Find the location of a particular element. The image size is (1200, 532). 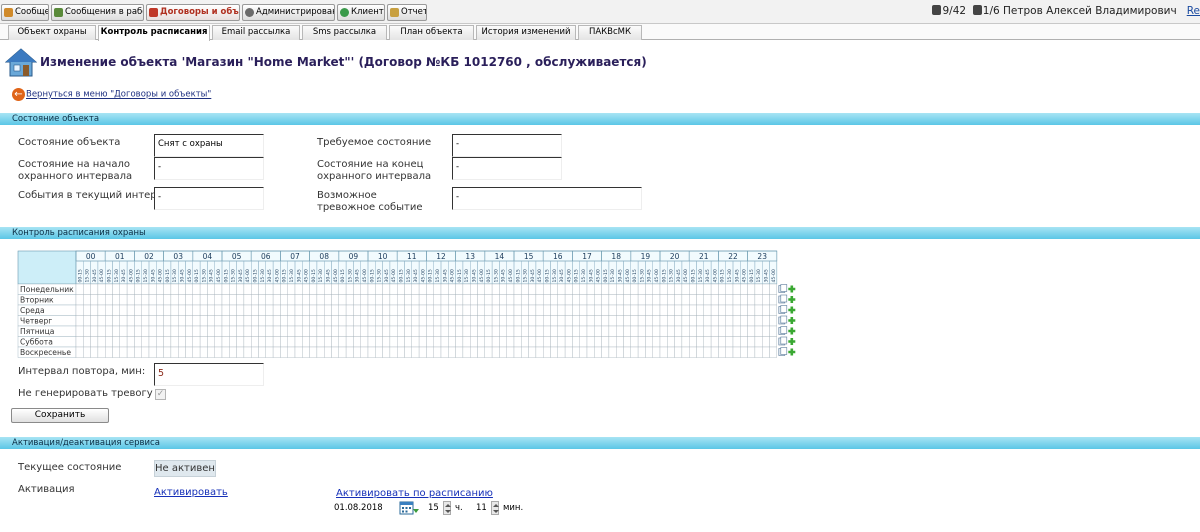

tab-messages: Сообщения is located at coordinates (25, 12).